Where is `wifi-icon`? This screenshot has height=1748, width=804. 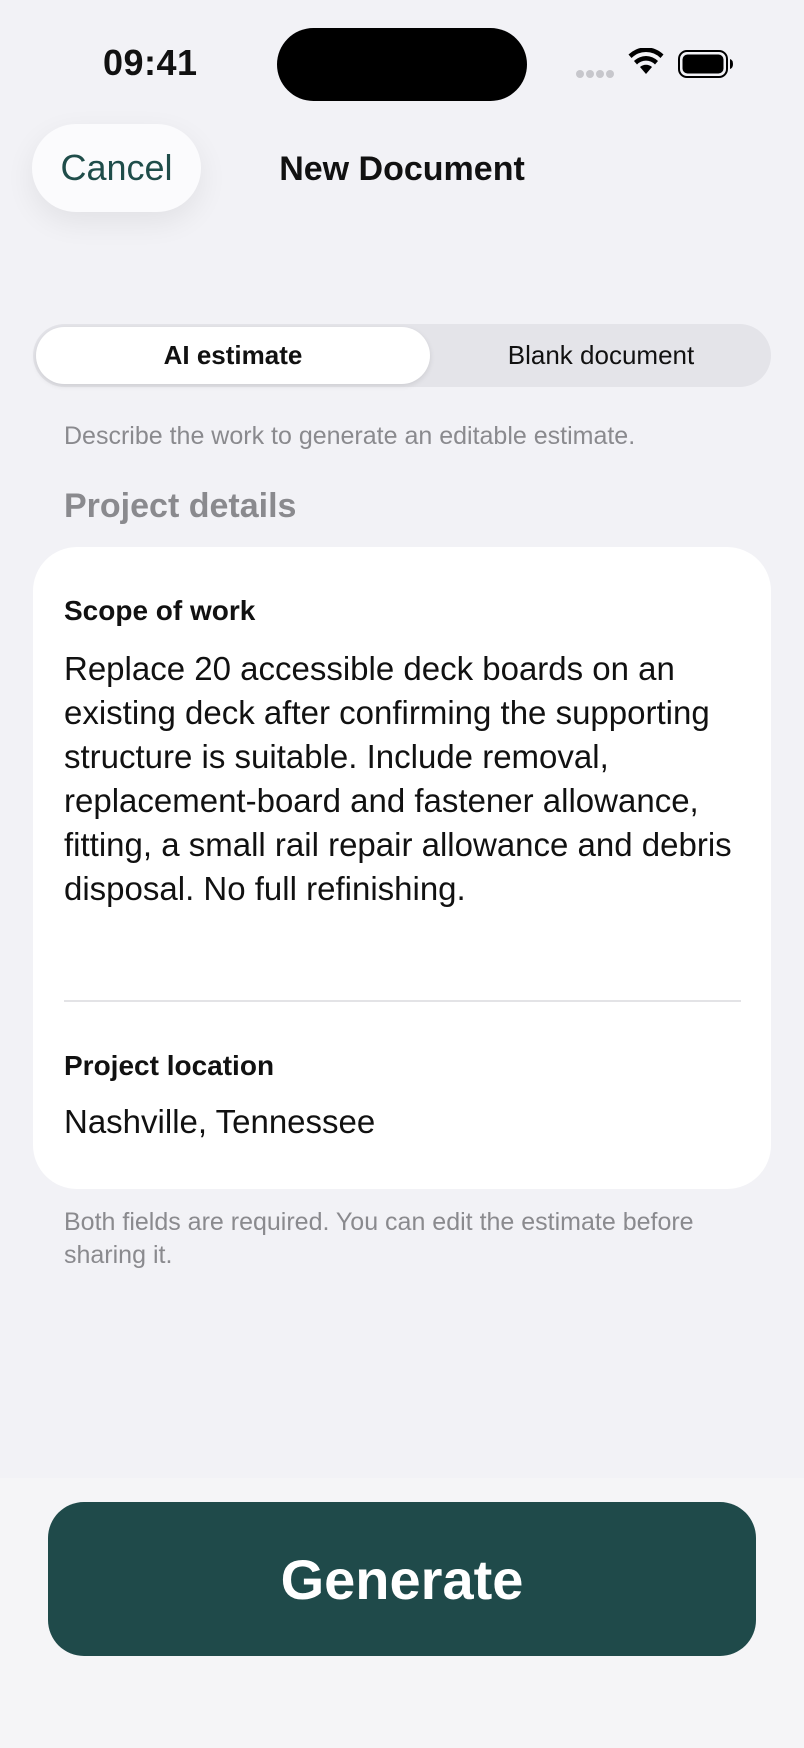 wifi-icon is located at coordinates (646, 61).